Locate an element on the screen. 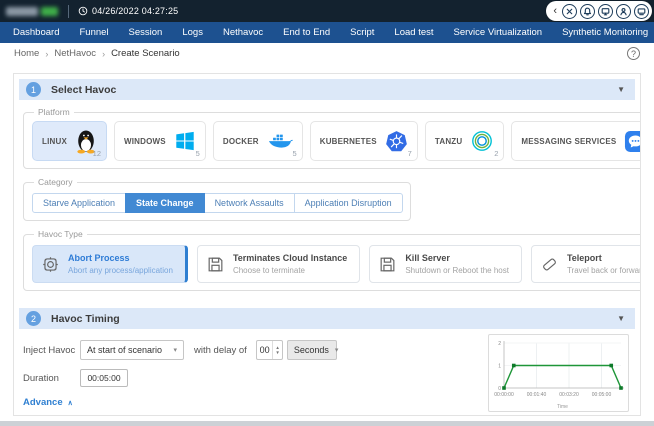  svg-text: Time is located at coordinates (562, 407).